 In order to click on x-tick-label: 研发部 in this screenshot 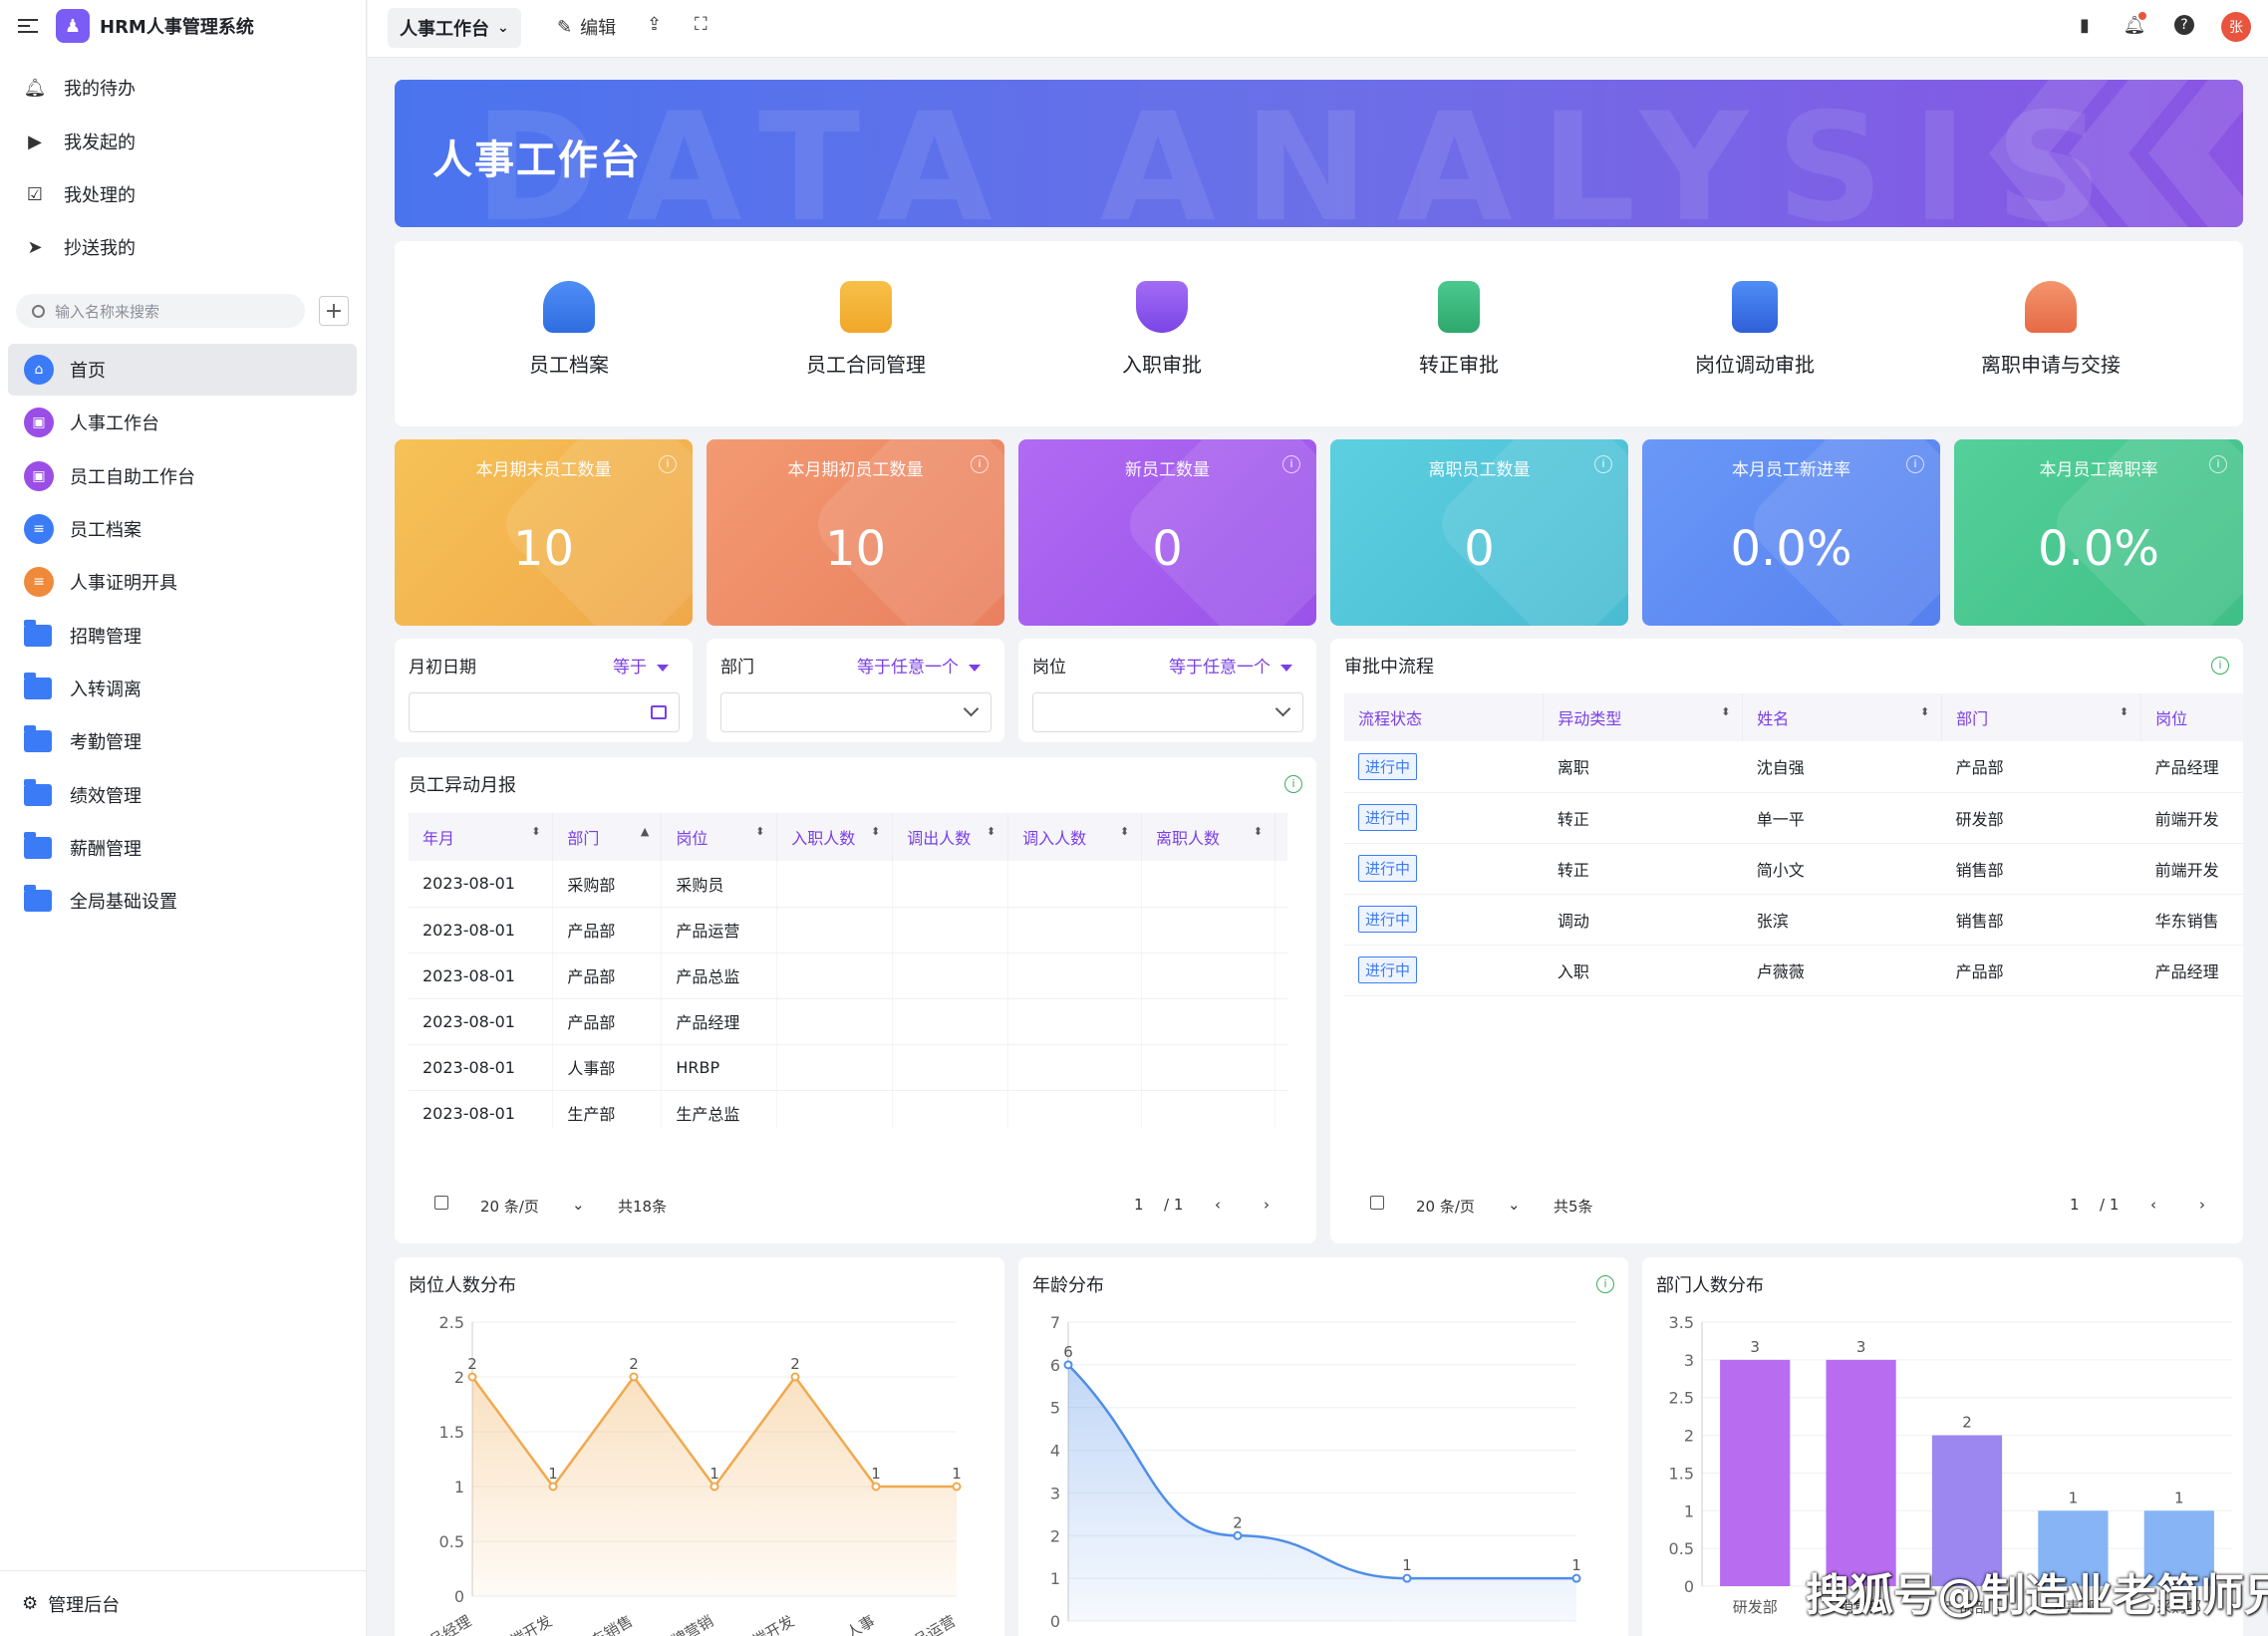, I will do `click(1756, 1607)`.